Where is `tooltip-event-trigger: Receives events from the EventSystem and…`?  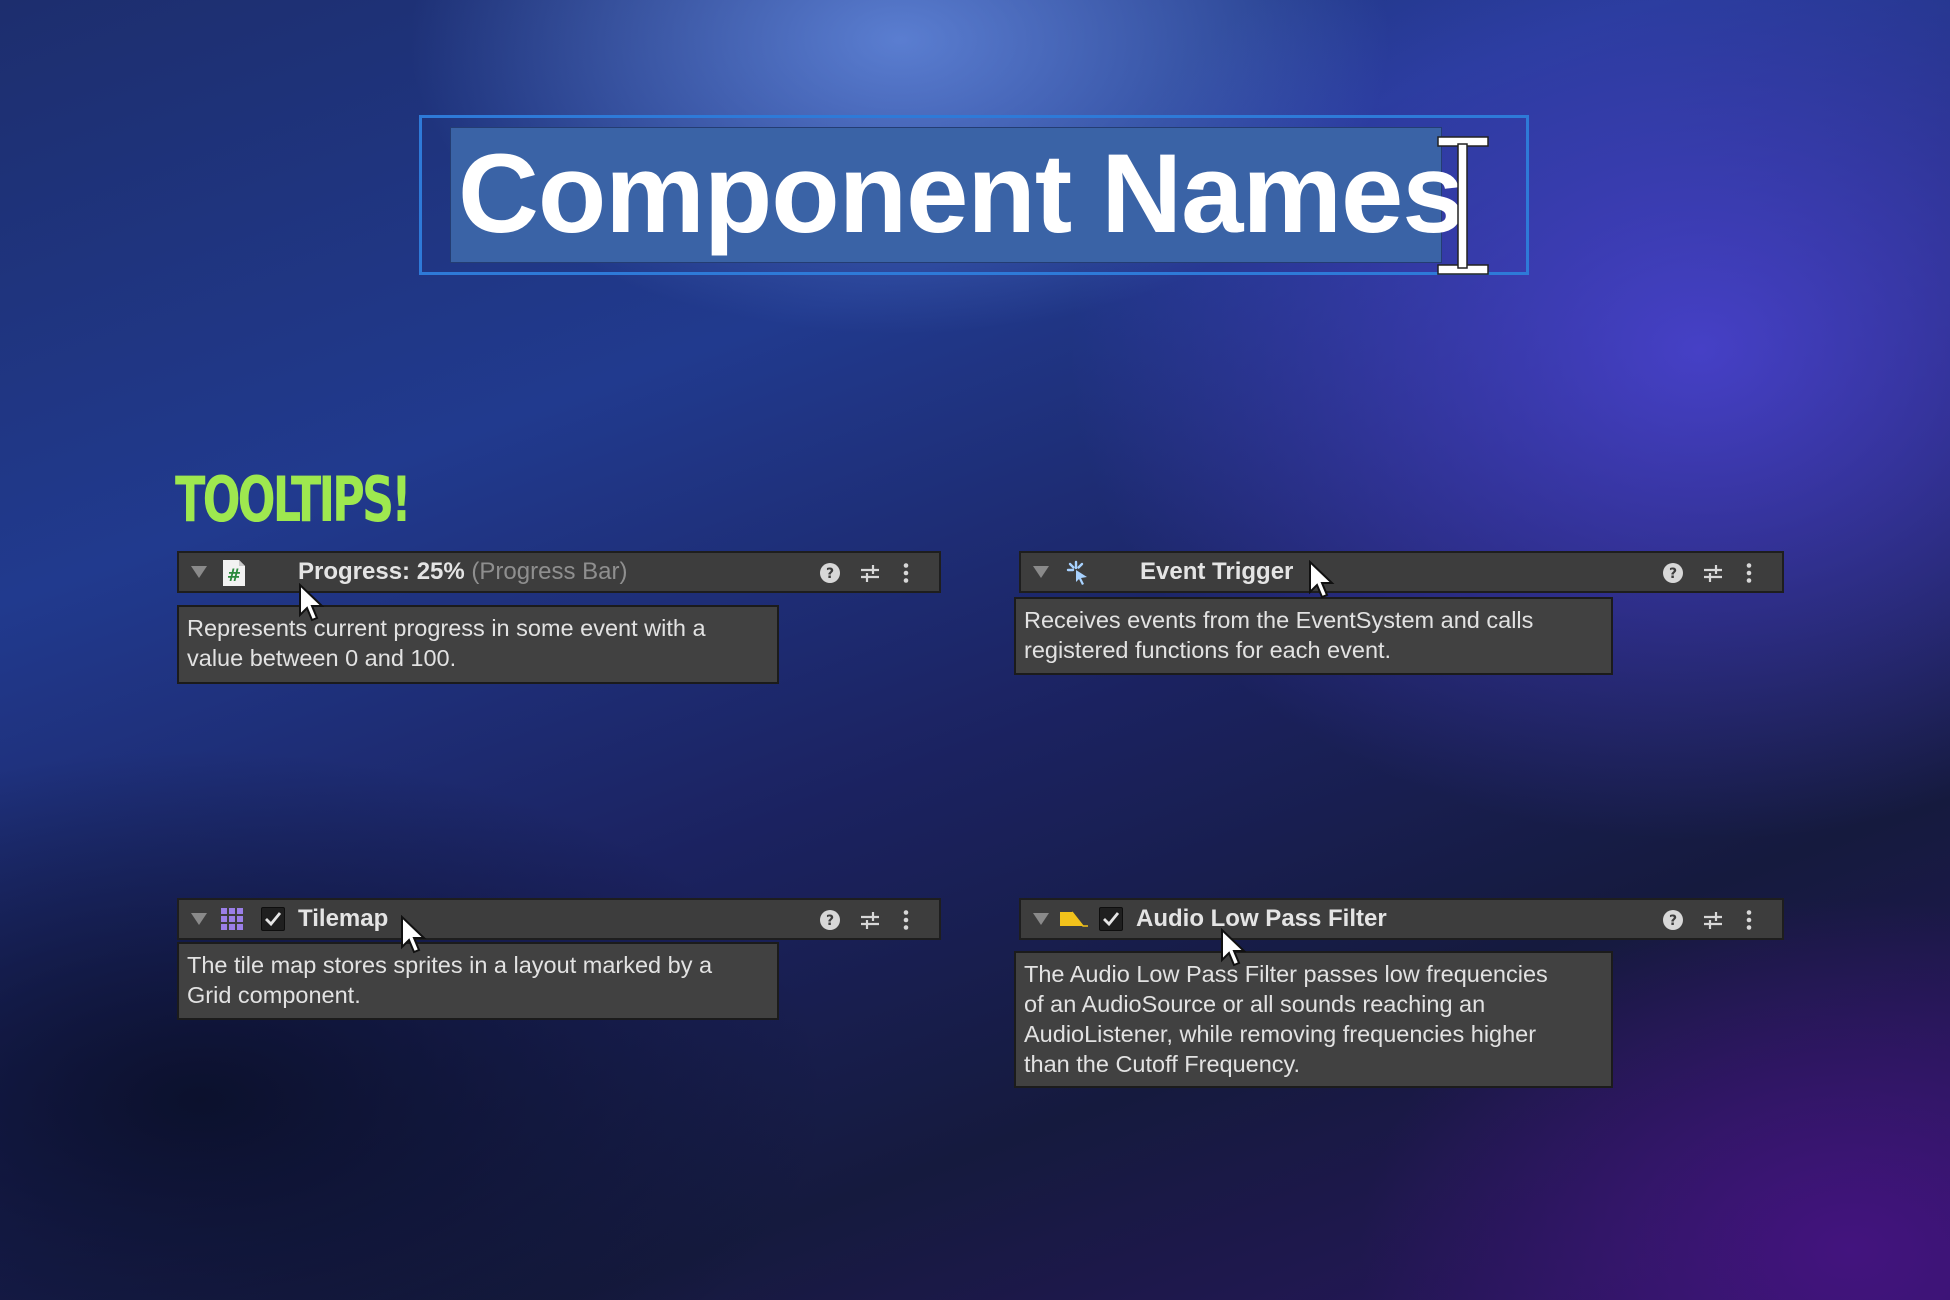 tooltip-event-trigger: Receives events from the EventSystem and… is located at coordinates (1313, 636).